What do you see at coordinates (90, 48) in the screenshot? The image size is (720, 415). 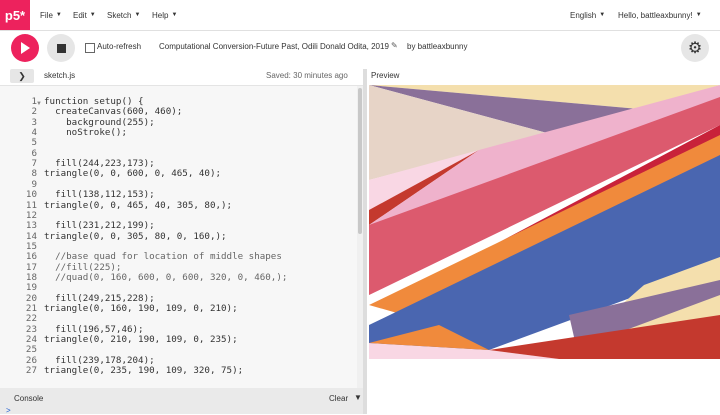 I see `auto-refresh-checkbox` at bounding box center [90, 48].